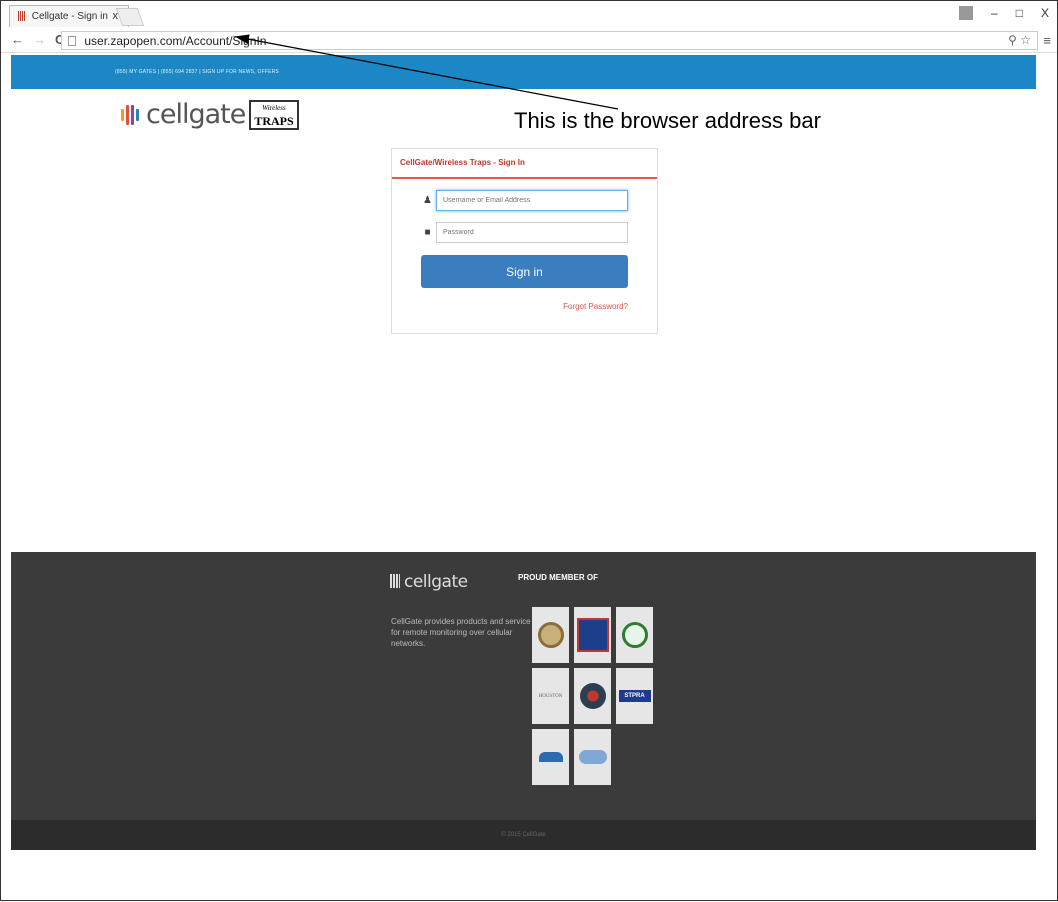 The image size is (1058, 902). What do you see at coordinates (550, 757) in the screenshot?
I see `member-badge-building` at bounding box center [550, 757].